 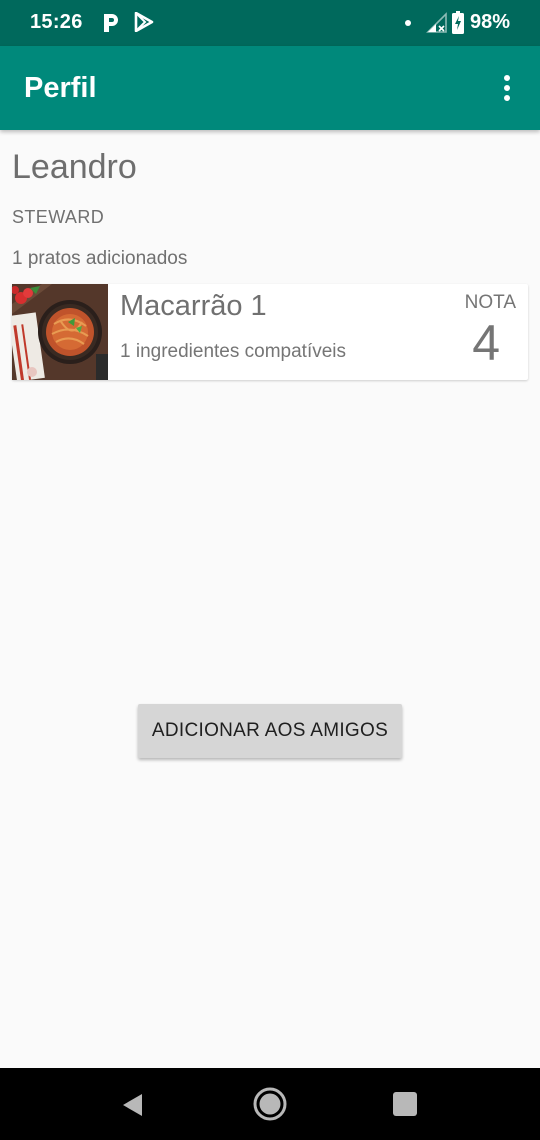 I want to click on signal-icon, so click(x=436, y=22).